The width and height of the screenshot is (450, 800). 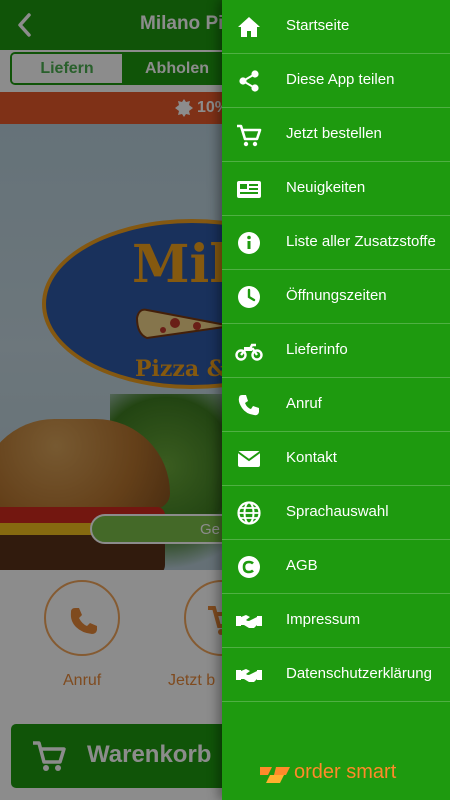 I want to click on menu-item-order-now: Jetzt bestellen, so click(x=336, y=135).